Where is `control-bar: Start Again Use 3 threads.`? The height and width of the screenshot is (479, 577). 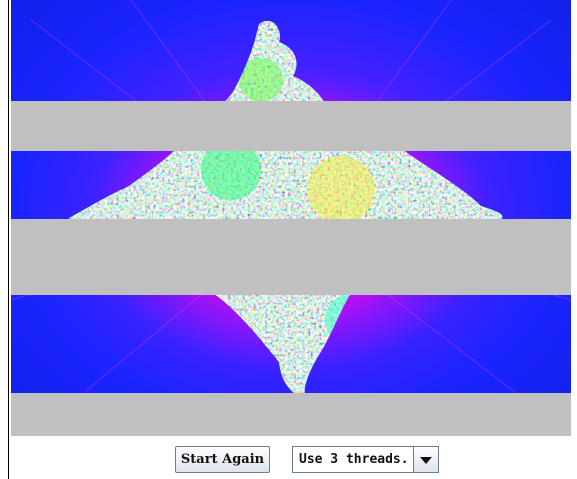 control-bar: Start Again Use 3 threads. is located at coordinates (288, 457).